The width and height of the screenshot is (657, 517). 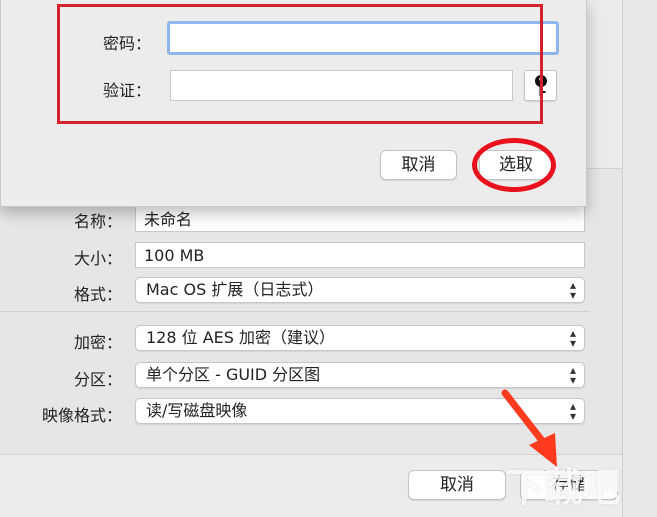 What do you see at coordinates (418, 165) in the screenshot?
I see `sheet-cancel-button: 取消` at bounding box center [418, 165].